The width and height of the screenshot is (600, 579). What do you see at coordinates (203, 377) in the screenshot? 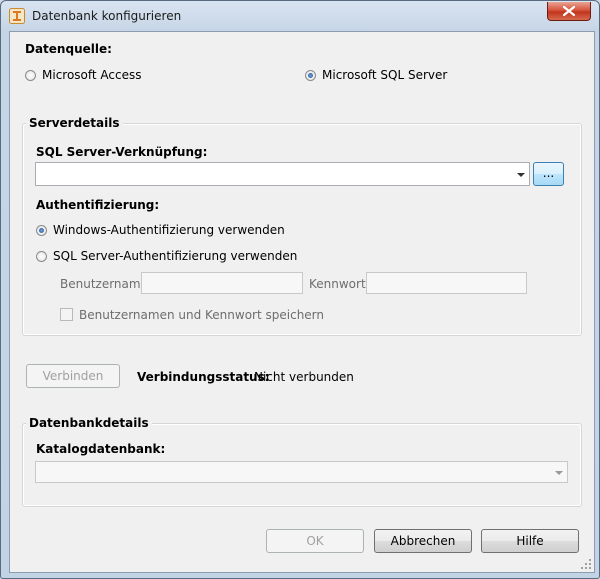
I see `connection-status-label: Verbindungsstatus:` at bounding box center [203, 377].